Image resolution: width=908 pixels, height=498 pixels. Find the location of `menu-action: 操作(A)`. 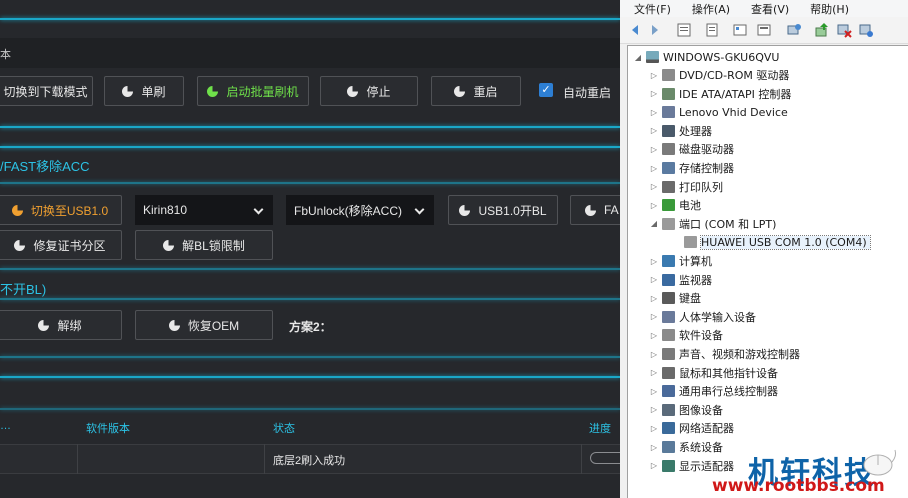

menu-action: 操作(A) is located at coordinates (707, 8).